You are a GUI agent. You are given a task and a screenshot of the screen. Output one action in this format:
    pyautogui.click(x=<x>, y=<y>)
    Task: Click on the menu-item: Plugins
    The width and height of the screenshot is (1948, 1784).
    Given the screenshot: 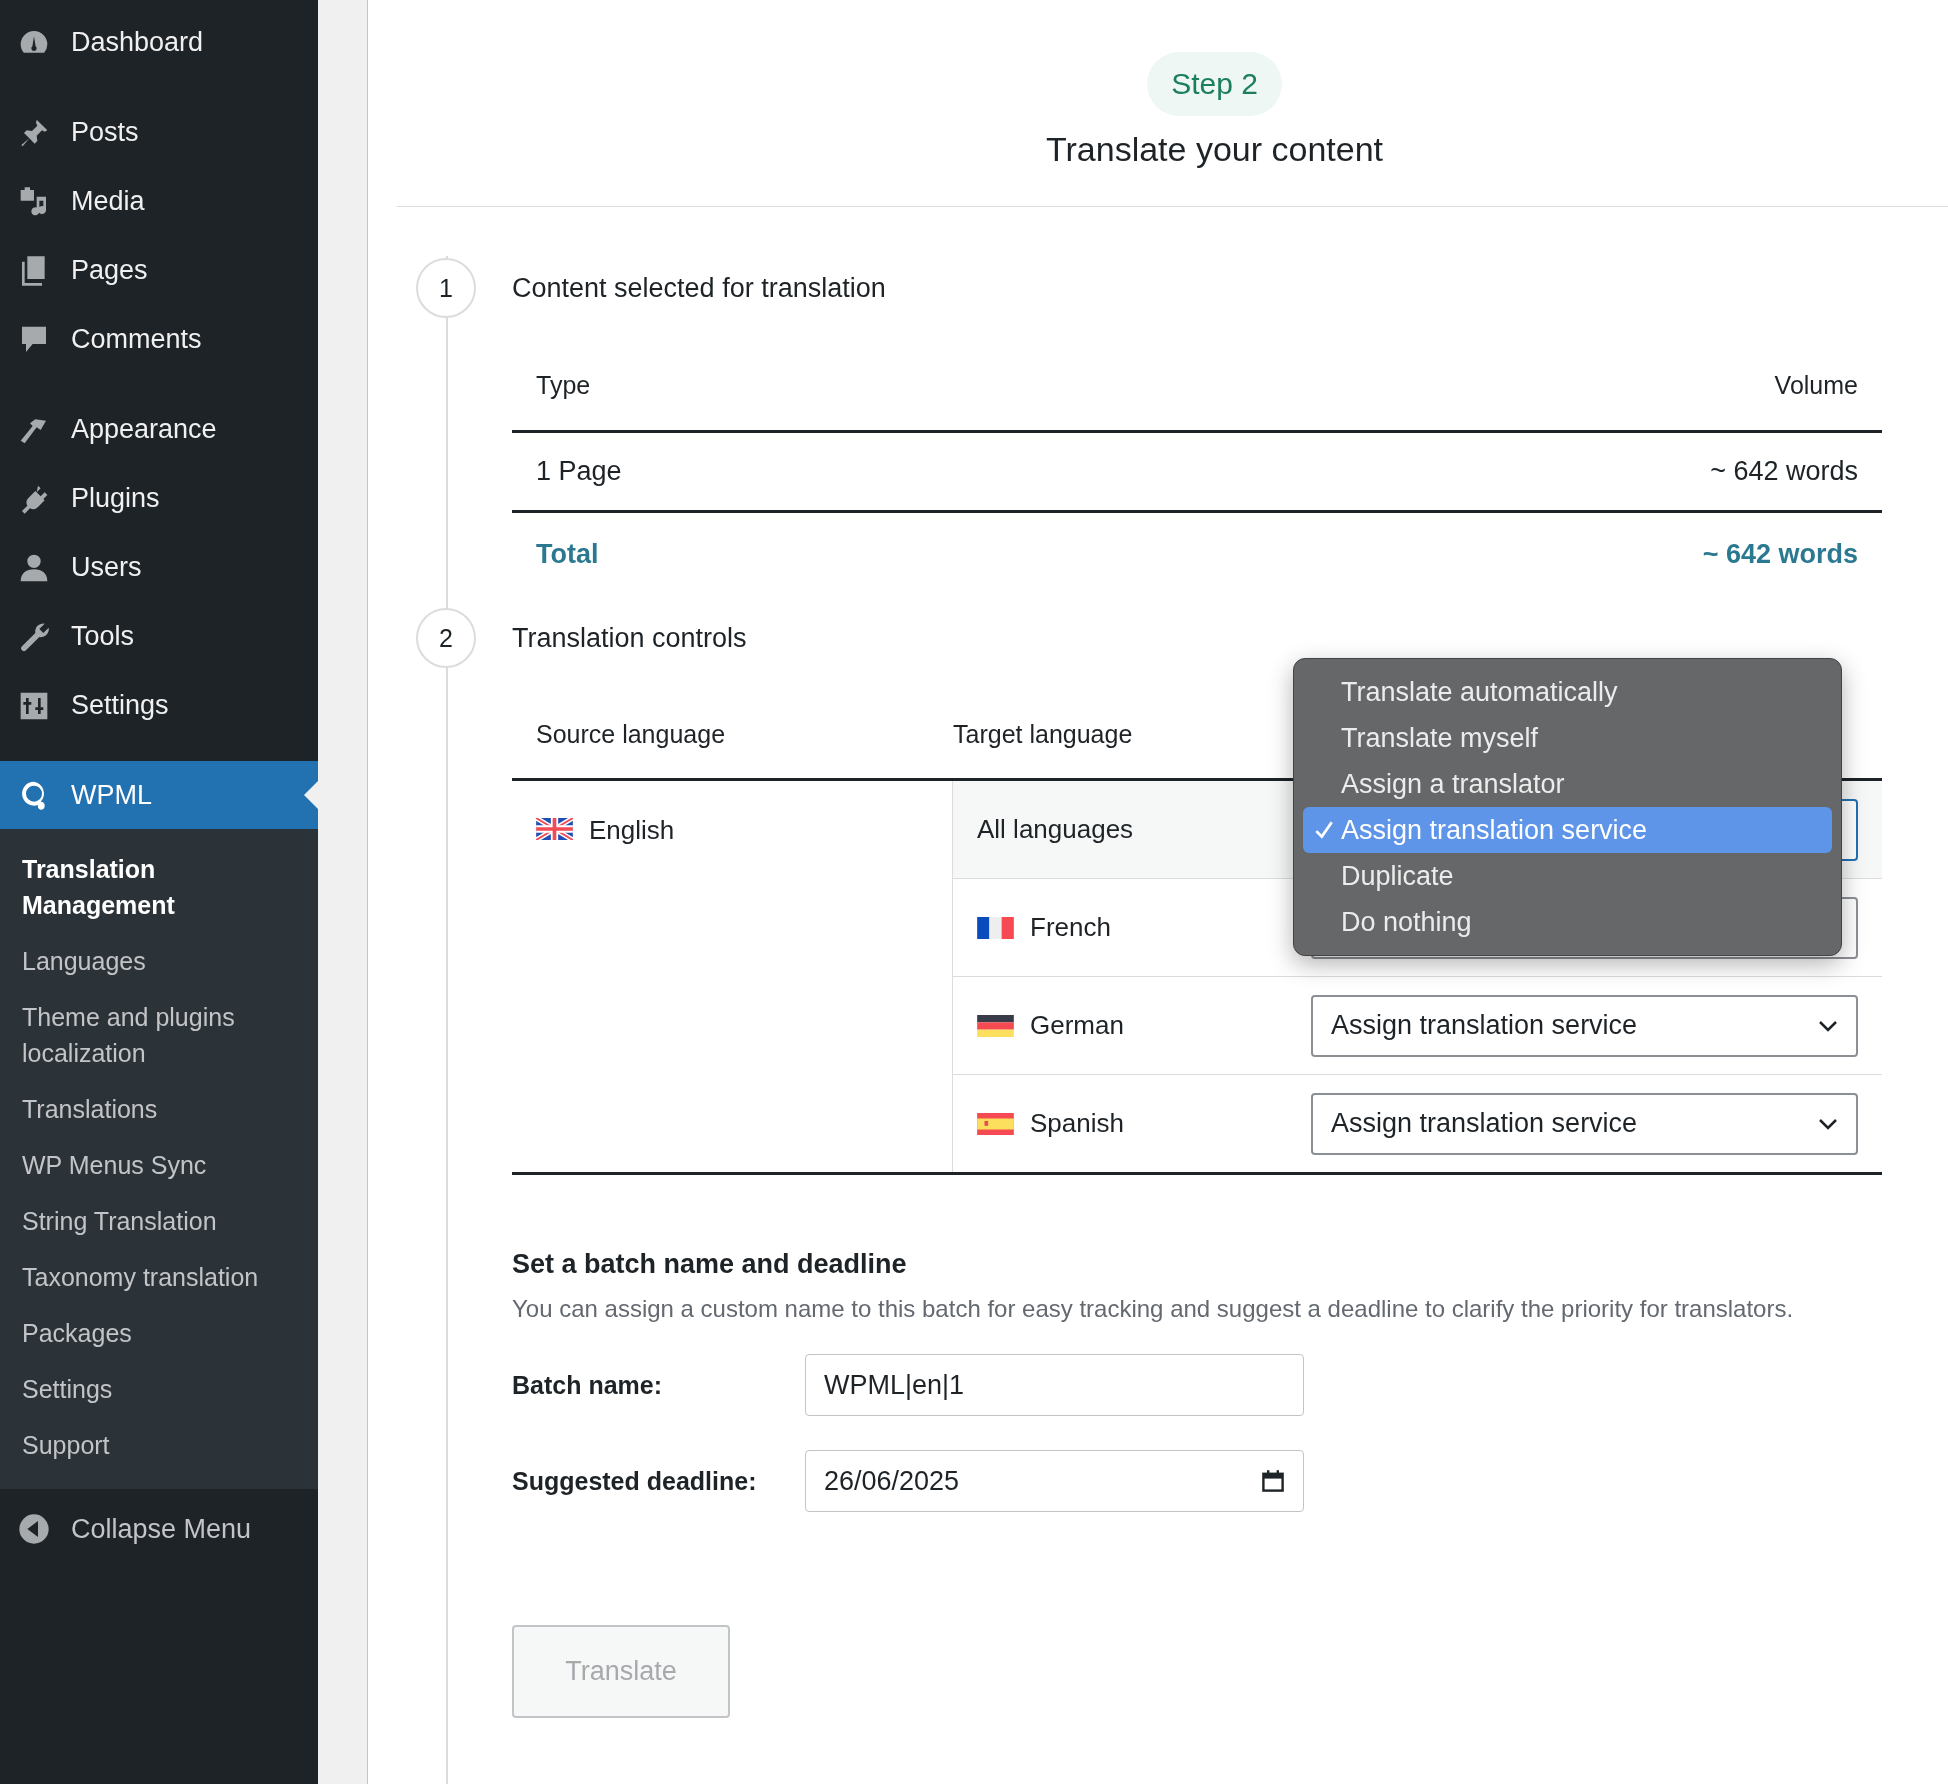 What is the action you would take?
    pyautogui.click(x=159, y=498)
    